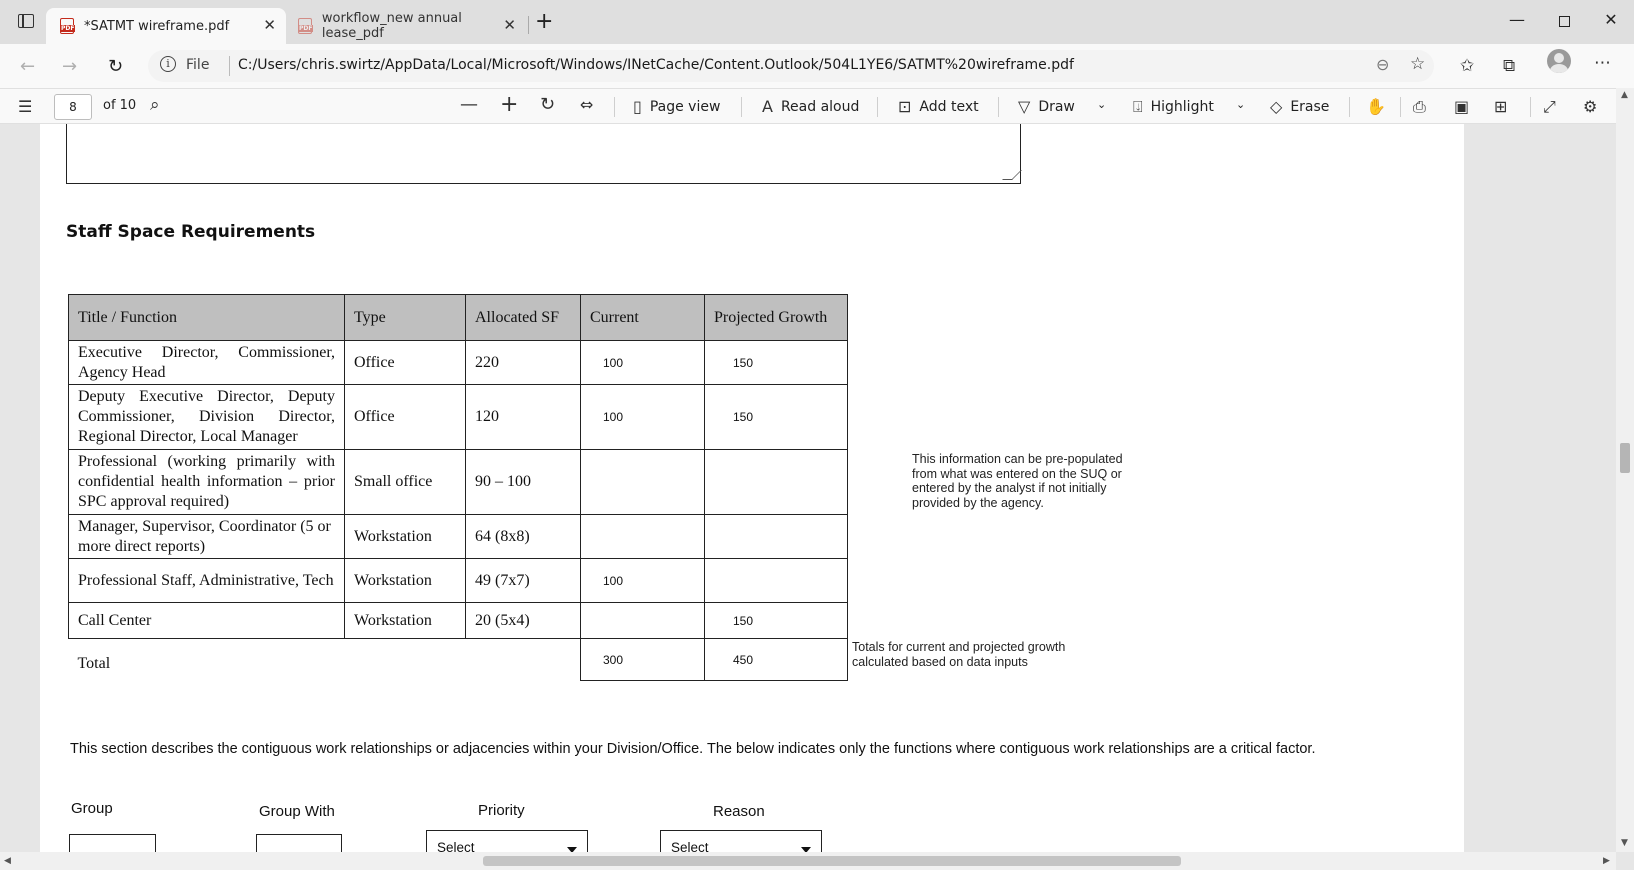 Image resolution: width=1634 pixels, height=870 pixels. I want to click on save-icon: ▣, so click(1465, 106).